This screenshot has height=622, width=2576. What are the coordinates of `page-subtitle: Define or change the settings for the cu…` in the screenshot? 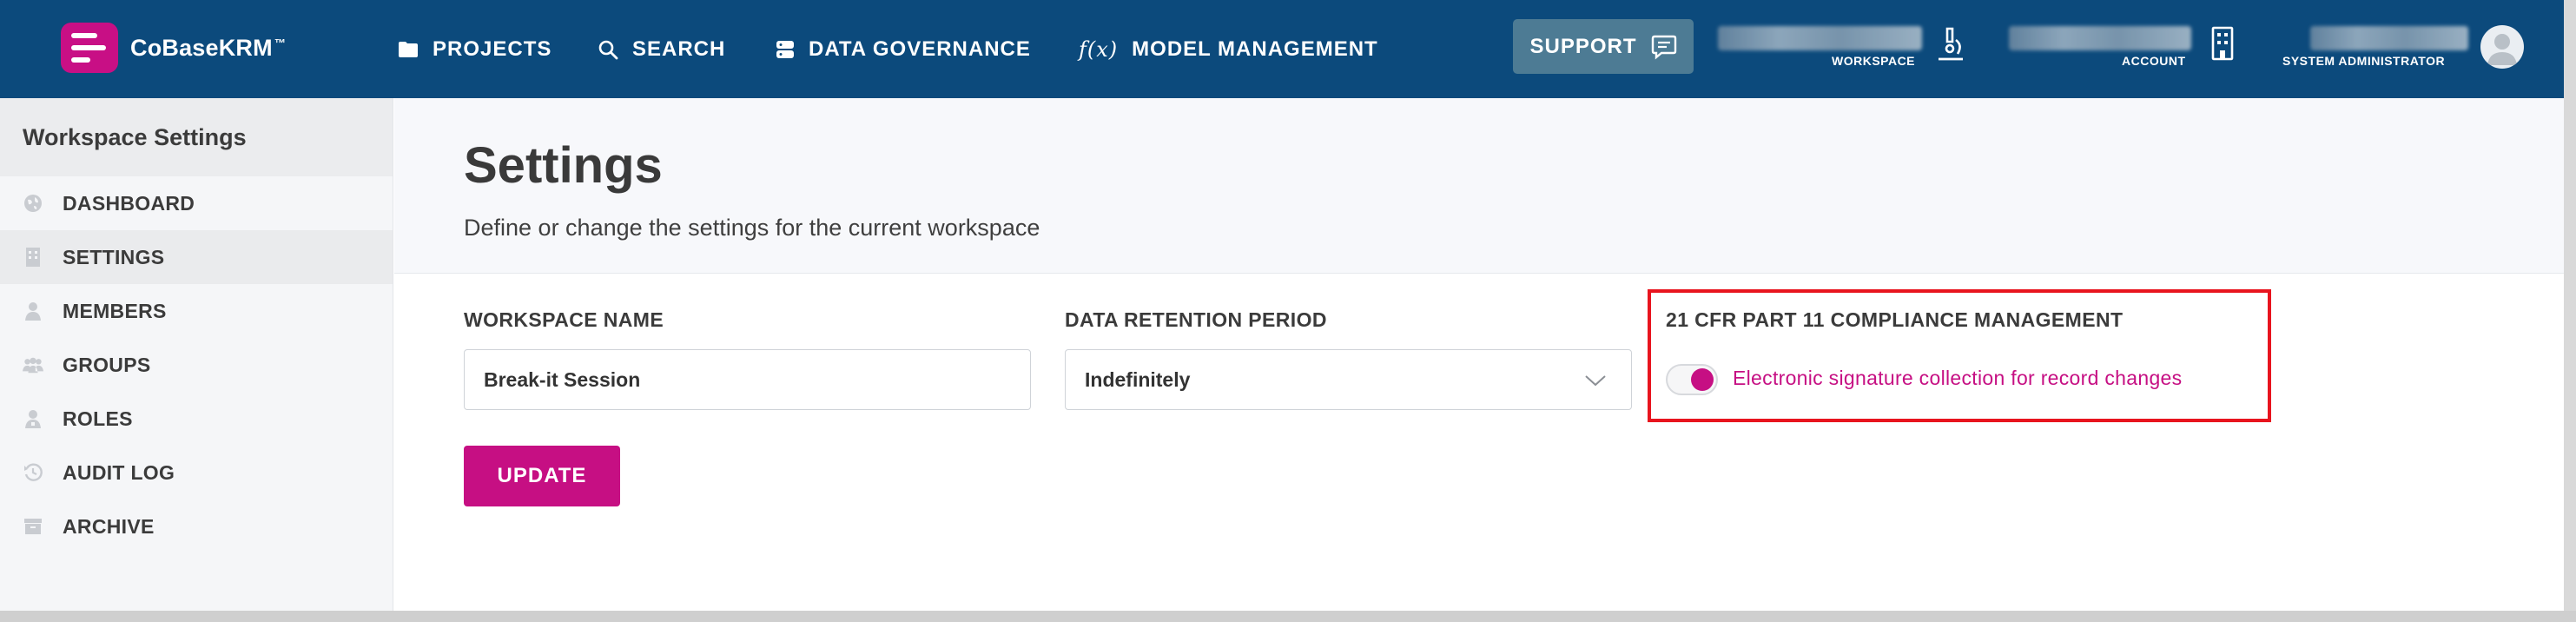 It's located at (752, 228).